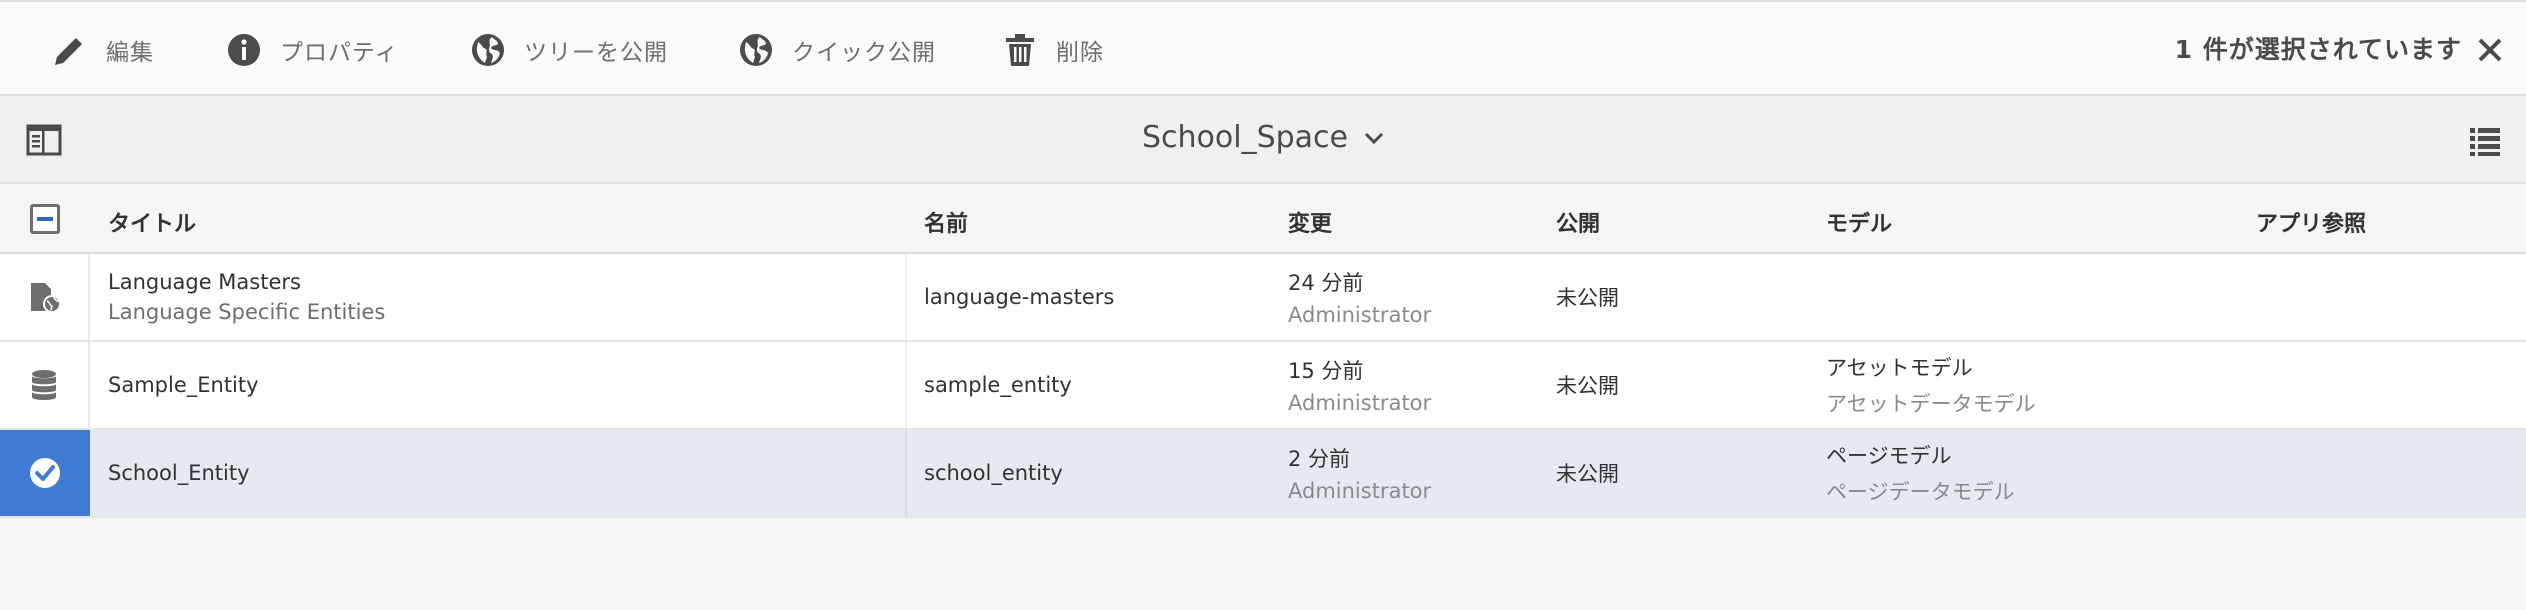 Image resolution: width=2526 pixels, height=610 pixels. I want to click on quick-publish-button: クイック公開, so click(837, 50).